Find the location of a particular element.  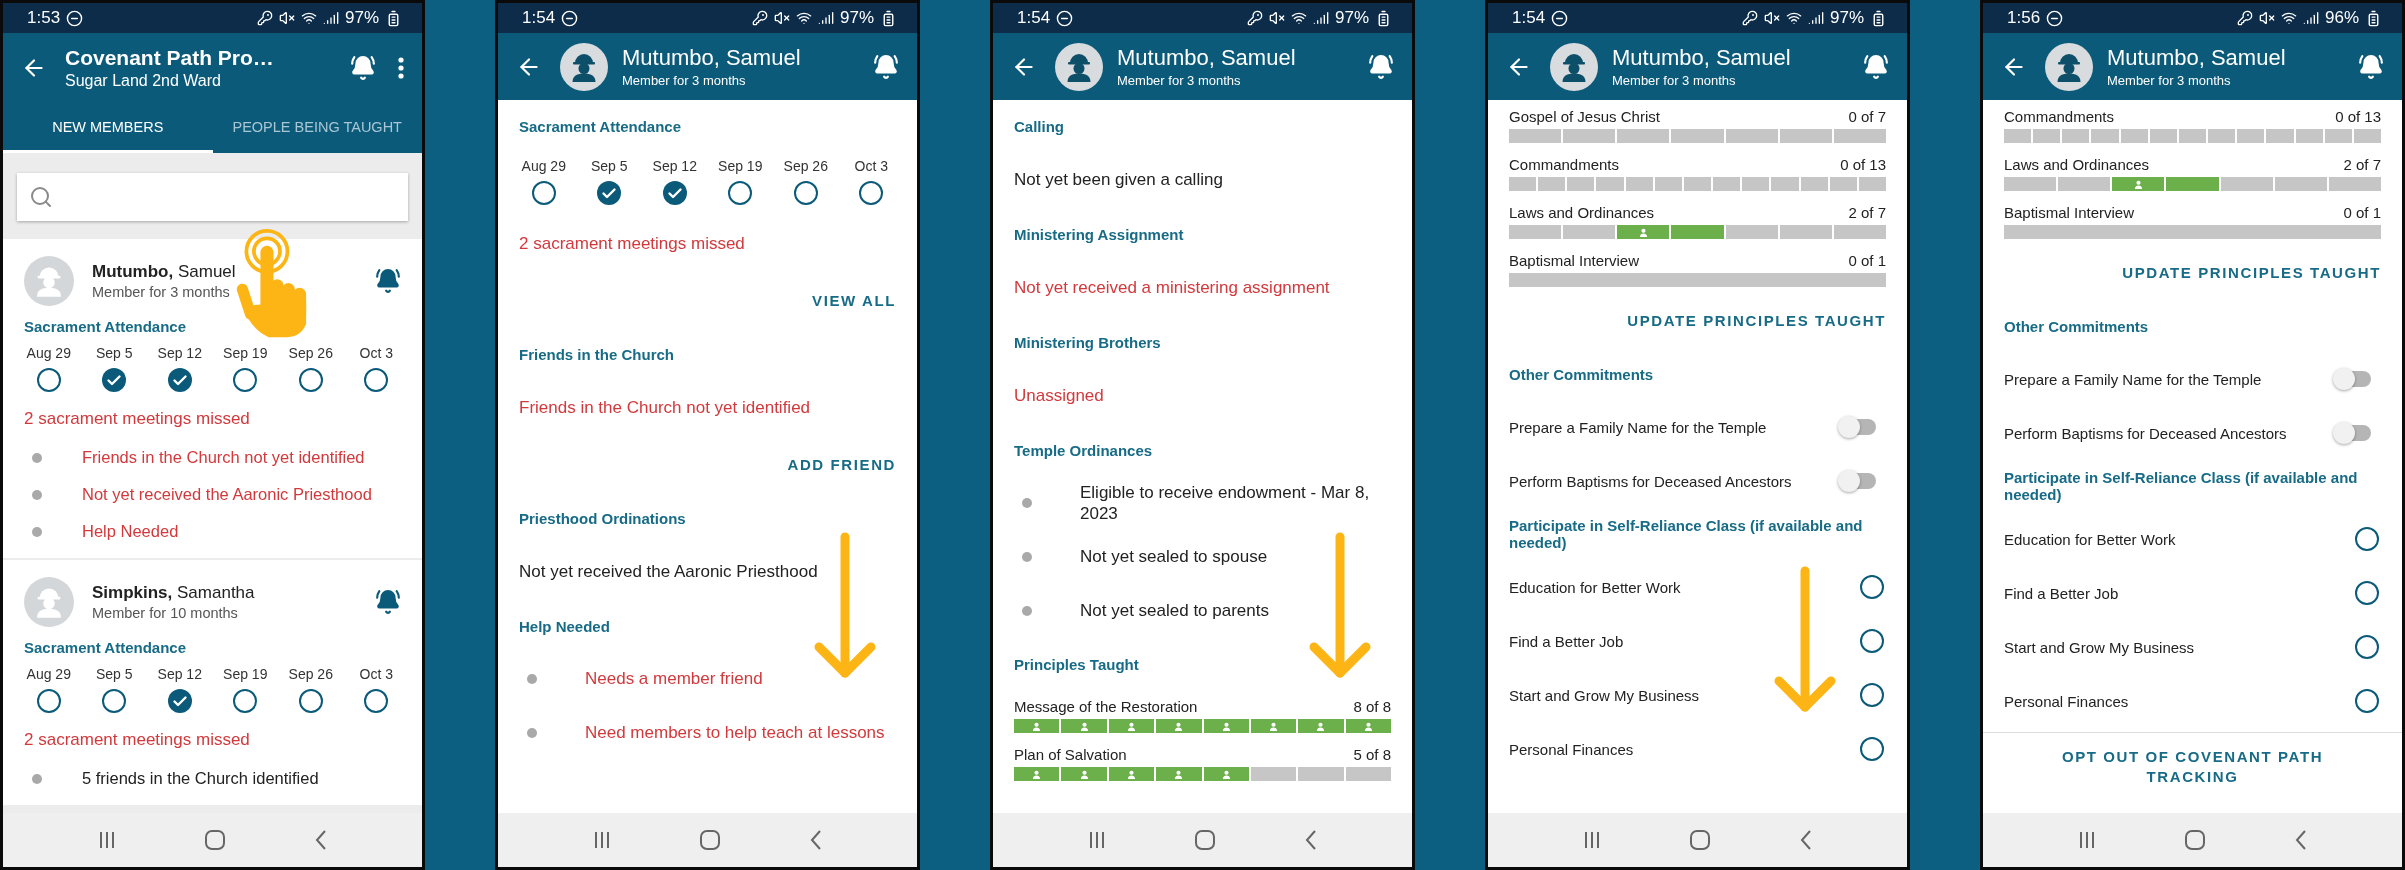

principle-count: 2 of 7 is located at coordinates (1867, 212).